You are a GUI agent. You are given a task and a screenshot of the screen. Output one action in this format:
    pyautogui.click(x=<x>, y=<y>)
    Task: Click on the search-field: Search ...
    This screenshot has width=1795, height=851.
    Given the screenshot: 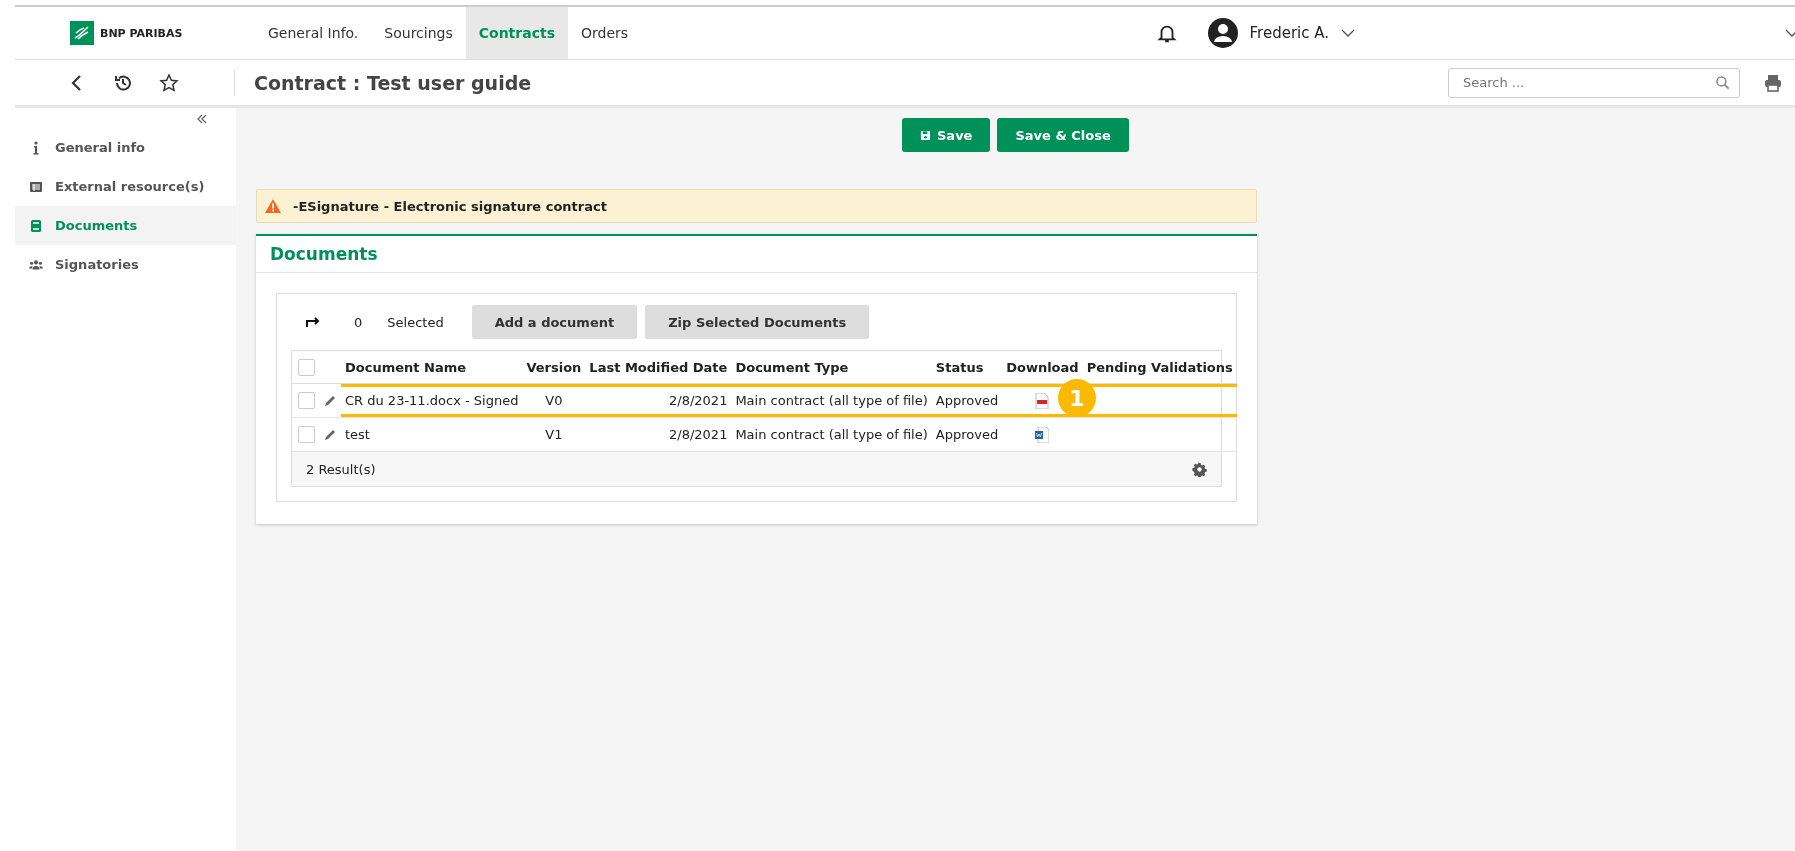 What is the action you would take?
    pyautogui.click(x=1594, y=82)
    